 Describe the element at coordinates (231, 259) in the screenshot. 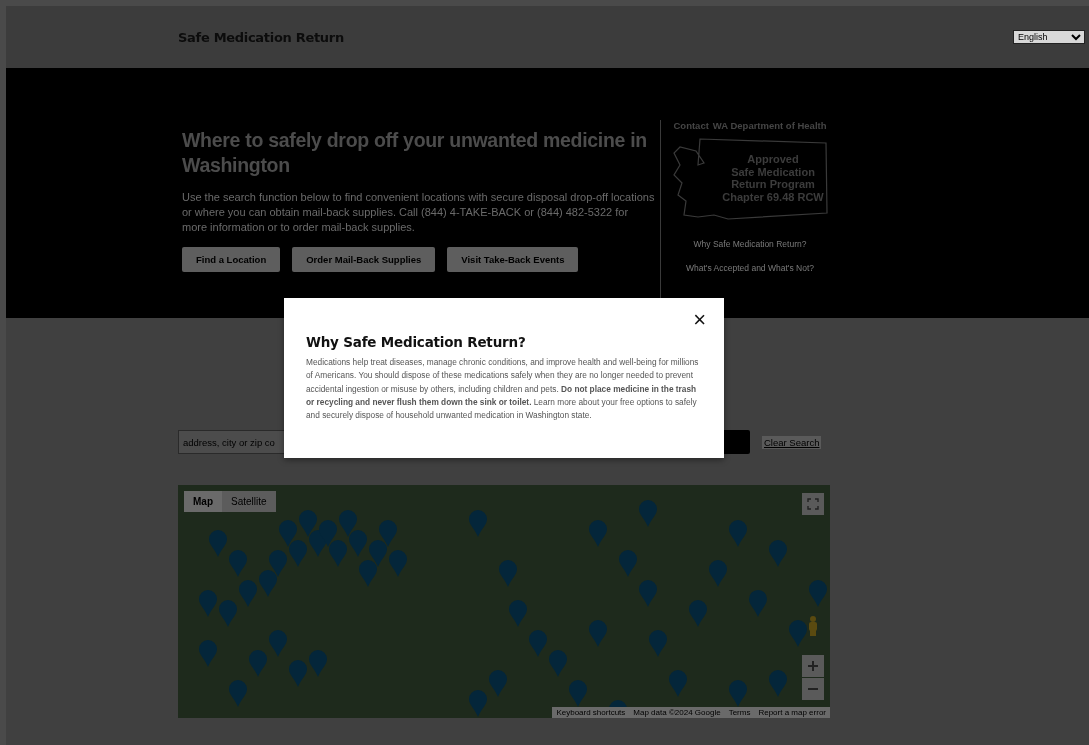

I see `action-button: Find a Location` at that location.